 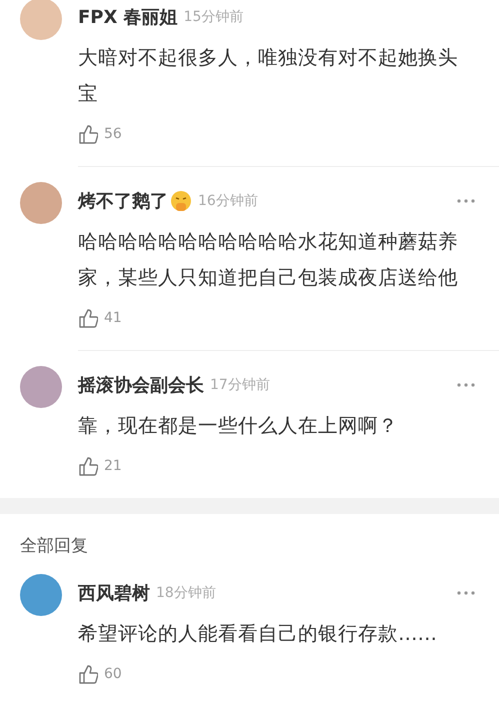 What do you see at coordinates (113, 674) in the screenshot?
I see `like-count: 60` at bounding box center [113, 674].